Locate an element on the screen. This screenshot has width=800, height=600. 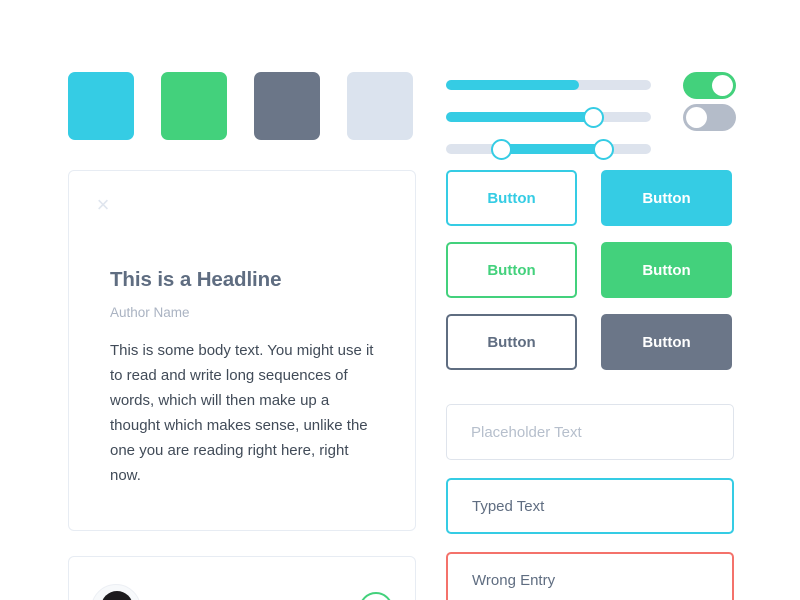
toggle-off is located at coordinates (709, 117).